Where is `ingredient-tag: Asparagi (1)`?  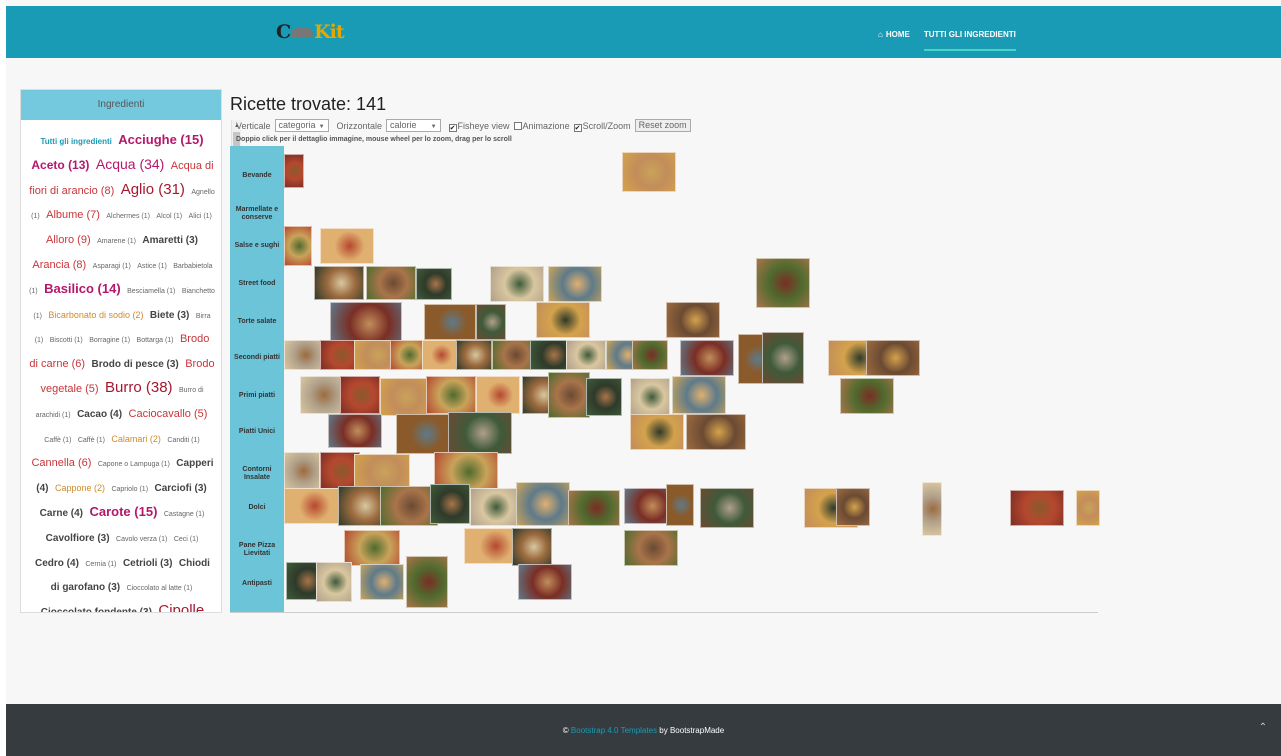
ingredient-tag: Asparagi (1) is located at coordinates (112, 266).